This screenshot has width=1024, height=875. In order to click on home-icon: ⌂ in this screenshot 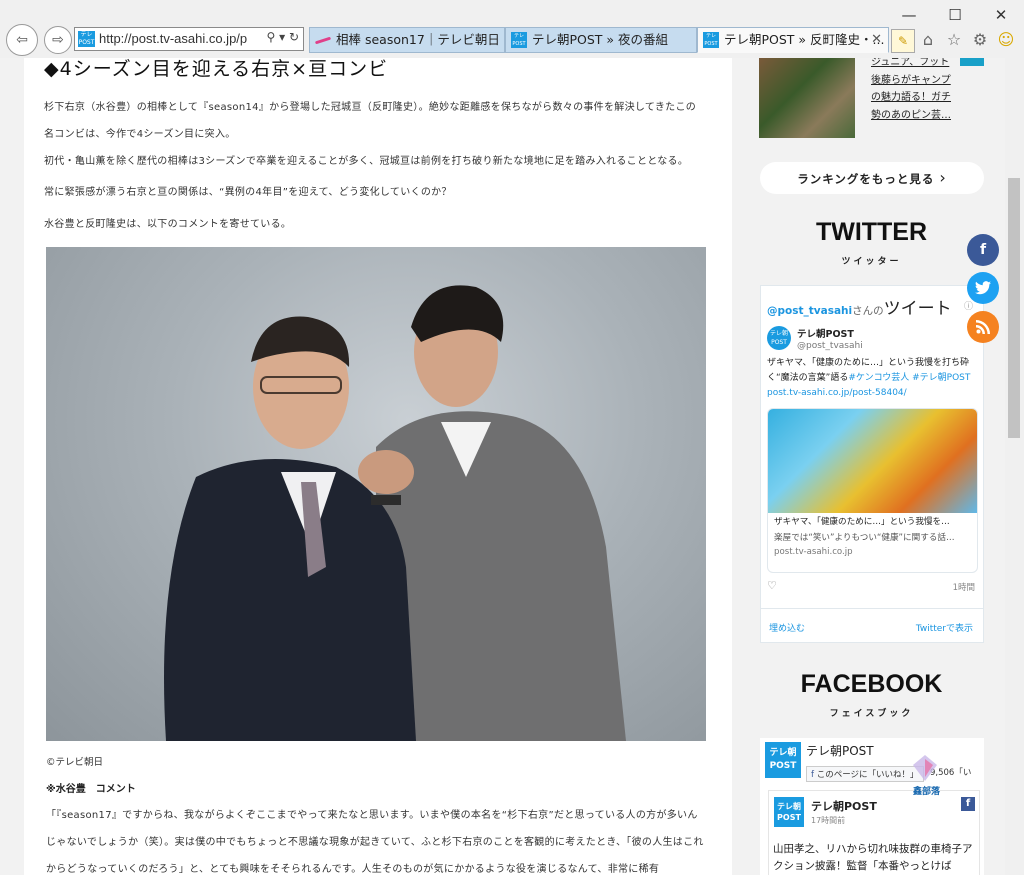, I will do `click(928, 39)`.